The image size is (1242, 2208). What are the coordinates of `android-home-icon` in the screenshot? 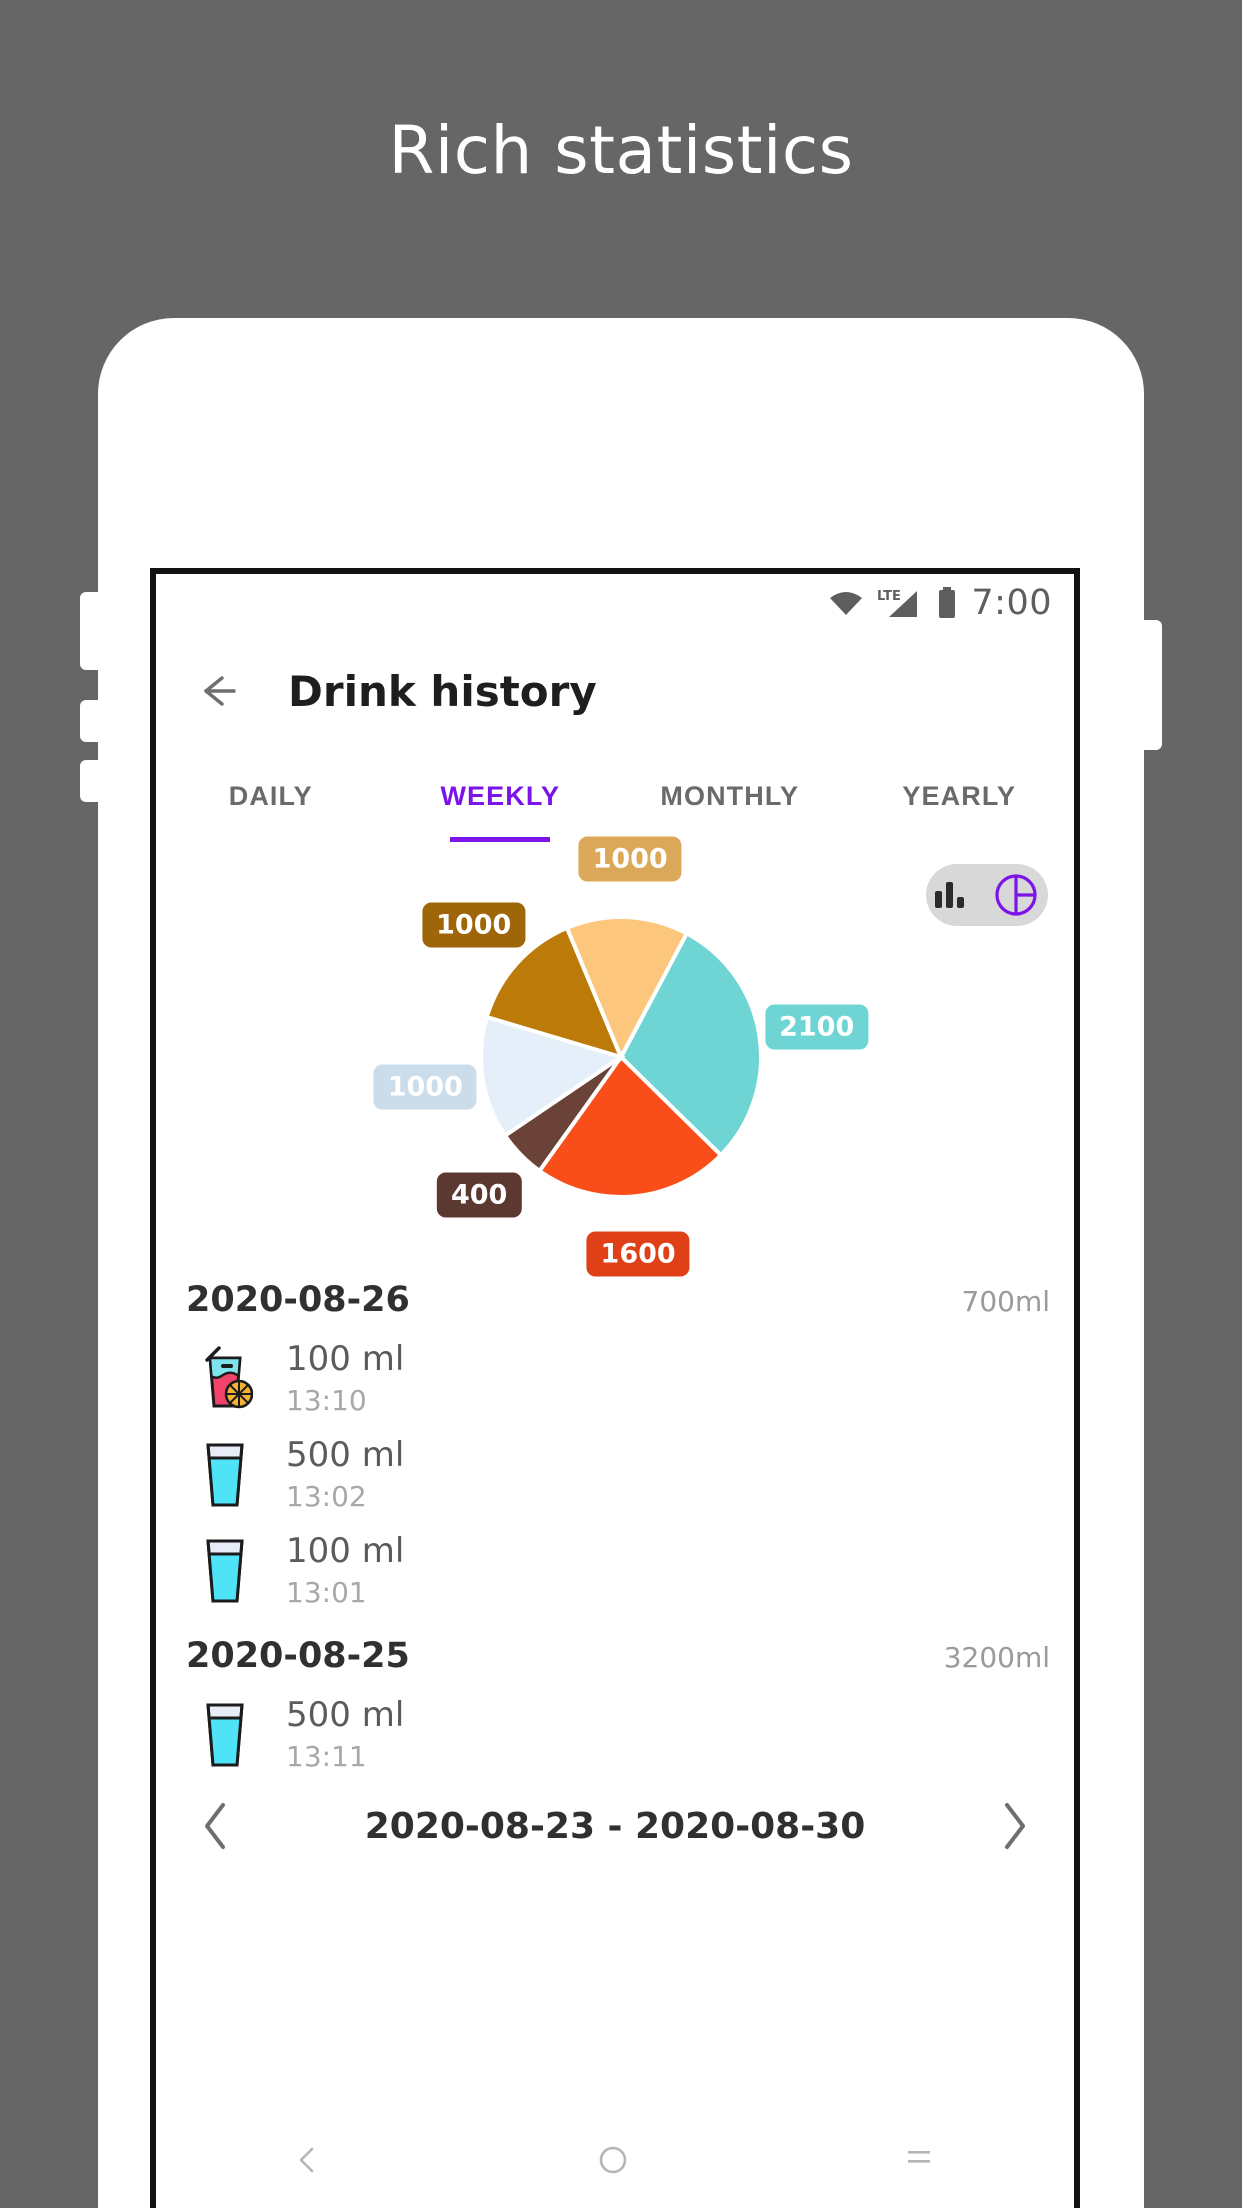 It's located at (615, 2162).